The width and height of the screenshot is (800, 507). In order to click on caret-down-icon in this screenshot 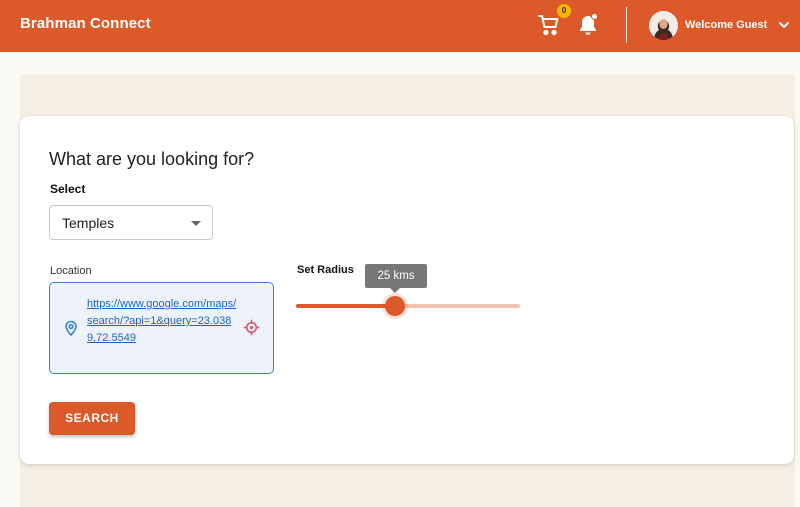, I will do `click(196, 223)`.